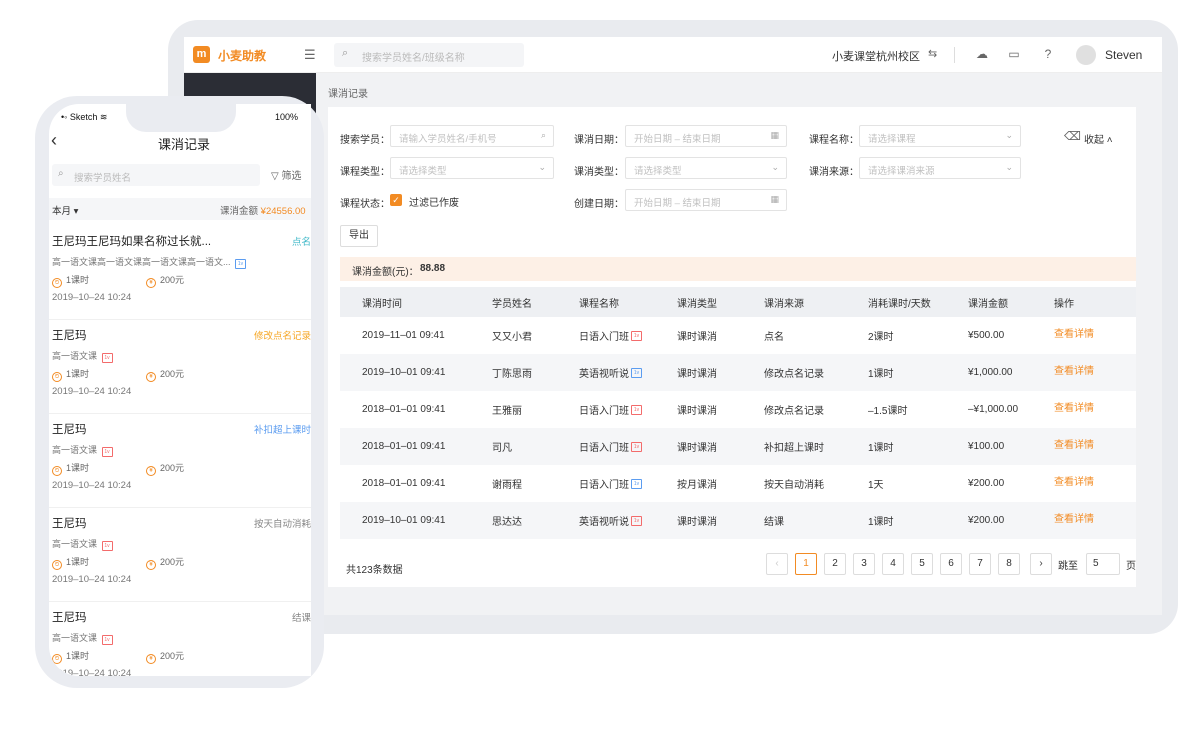  Describe the element at coordinates (893, 564) in the screenshot. I see `page-button: 4` at that location.